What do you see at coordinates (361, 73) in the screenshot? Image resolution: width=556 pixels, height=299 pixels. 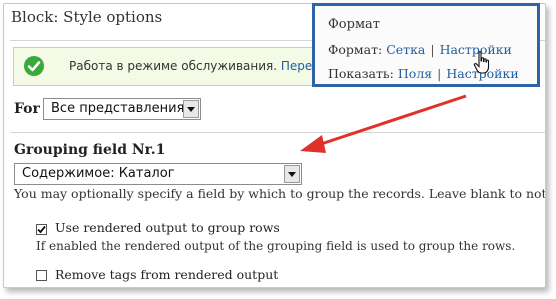 I see `popup-show-label: Показать:` at bounding box center [361, 73].